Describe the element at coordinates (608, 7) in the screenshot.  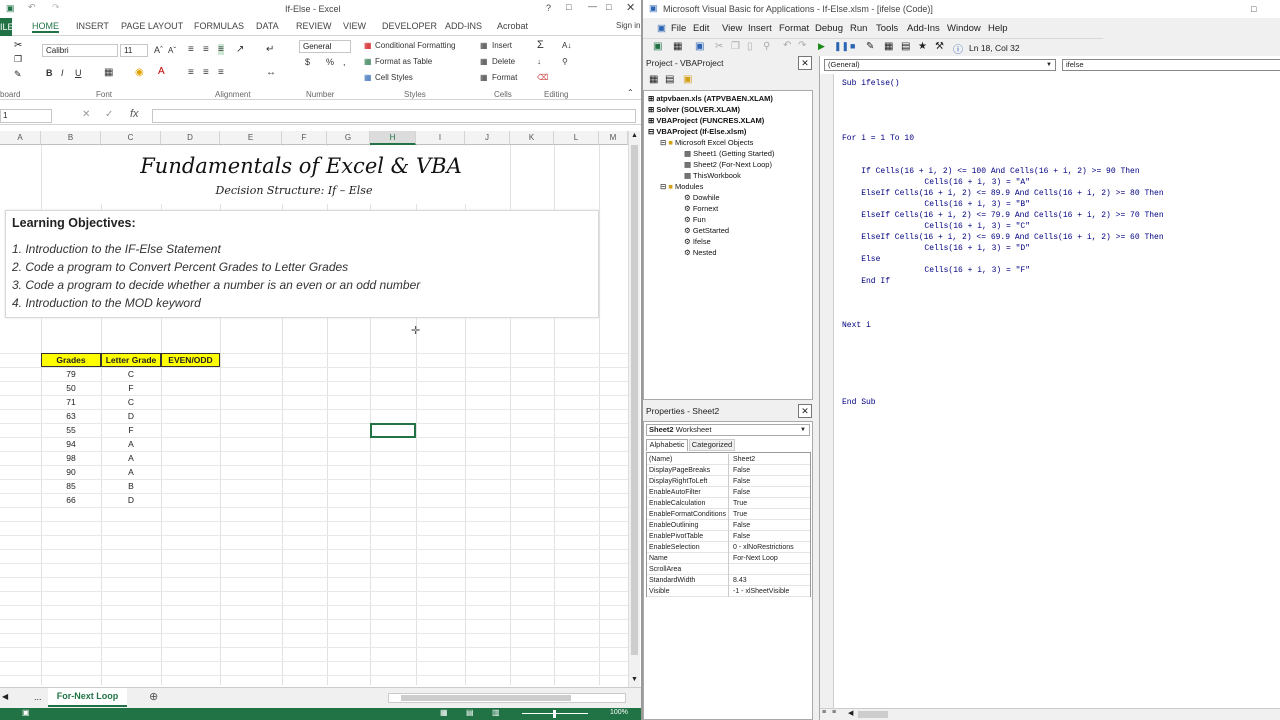
I see `maximize-icon: □` at that location.